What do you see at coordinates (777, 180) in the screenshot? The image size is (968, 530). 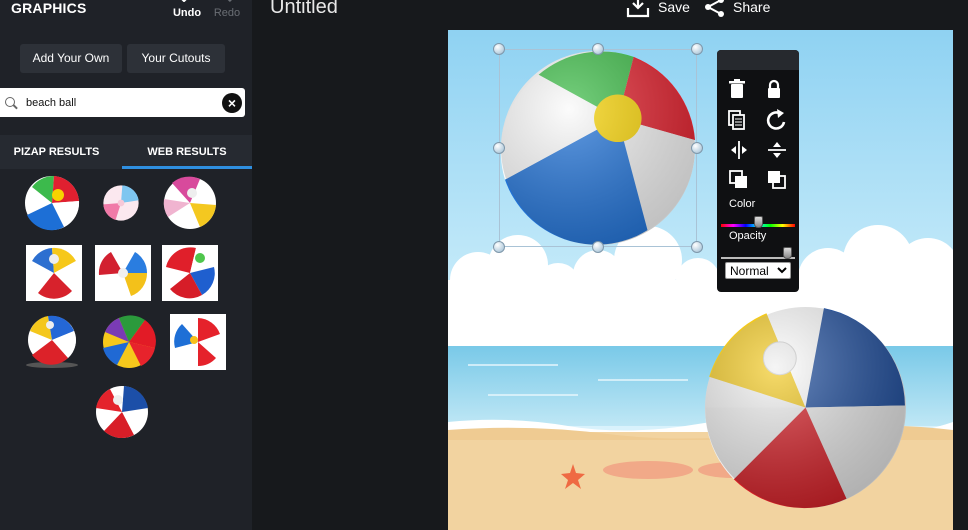 I see `send-backward-icon` at bounding box center [777, 180].